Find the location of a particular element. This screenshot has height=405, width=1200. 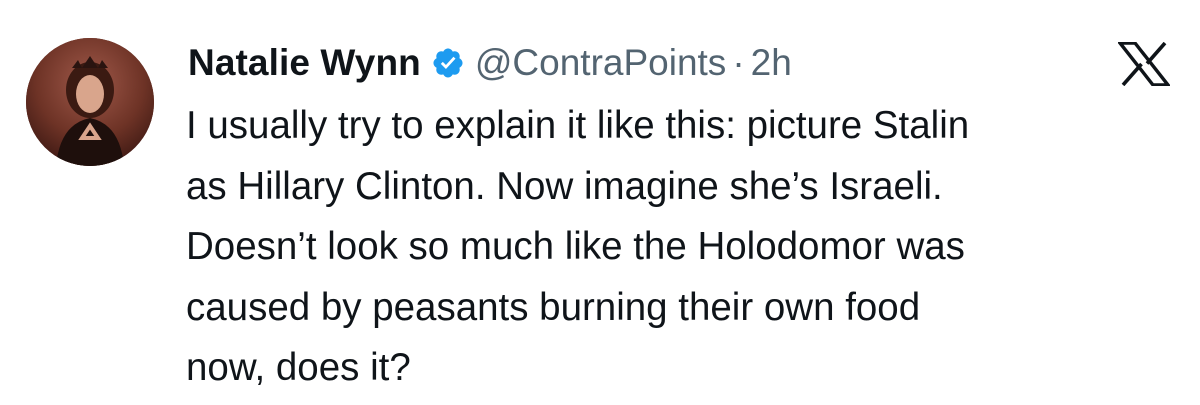

timestamp: 2h is located at coordinates (771, 63).